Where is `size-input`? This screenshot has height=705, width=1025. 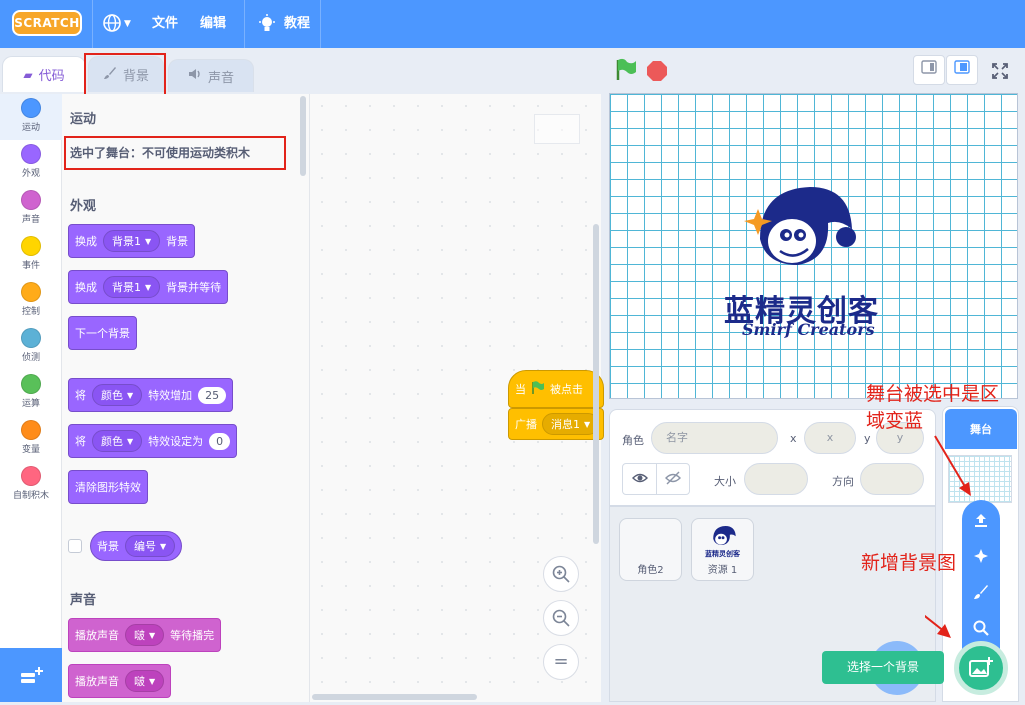
size-input is located at coordinates (776, 479).